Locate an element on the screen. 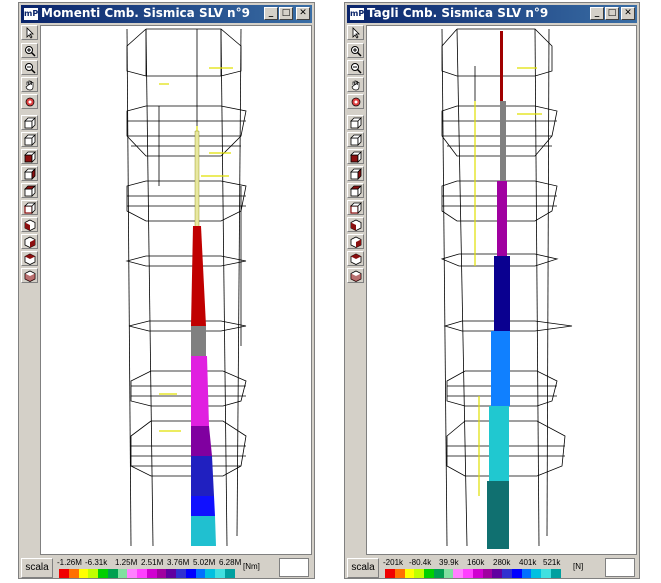  pointer-icon is located at coordinates (356, 33).